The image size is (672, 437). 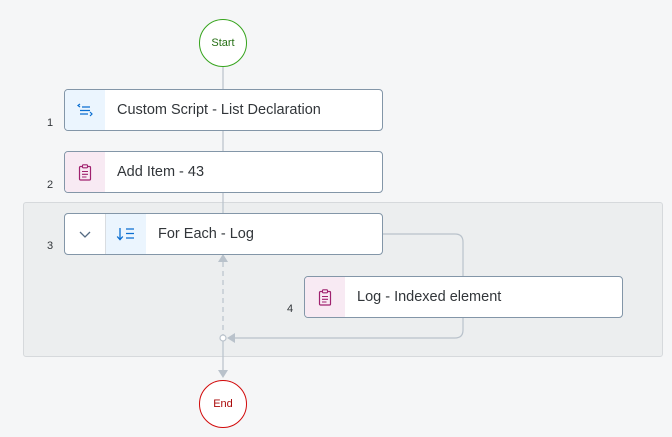 What do you see at coordinates (50, 185) in the screenshot?
I see `step-number-2: 2` at bounding box center [50, 185].